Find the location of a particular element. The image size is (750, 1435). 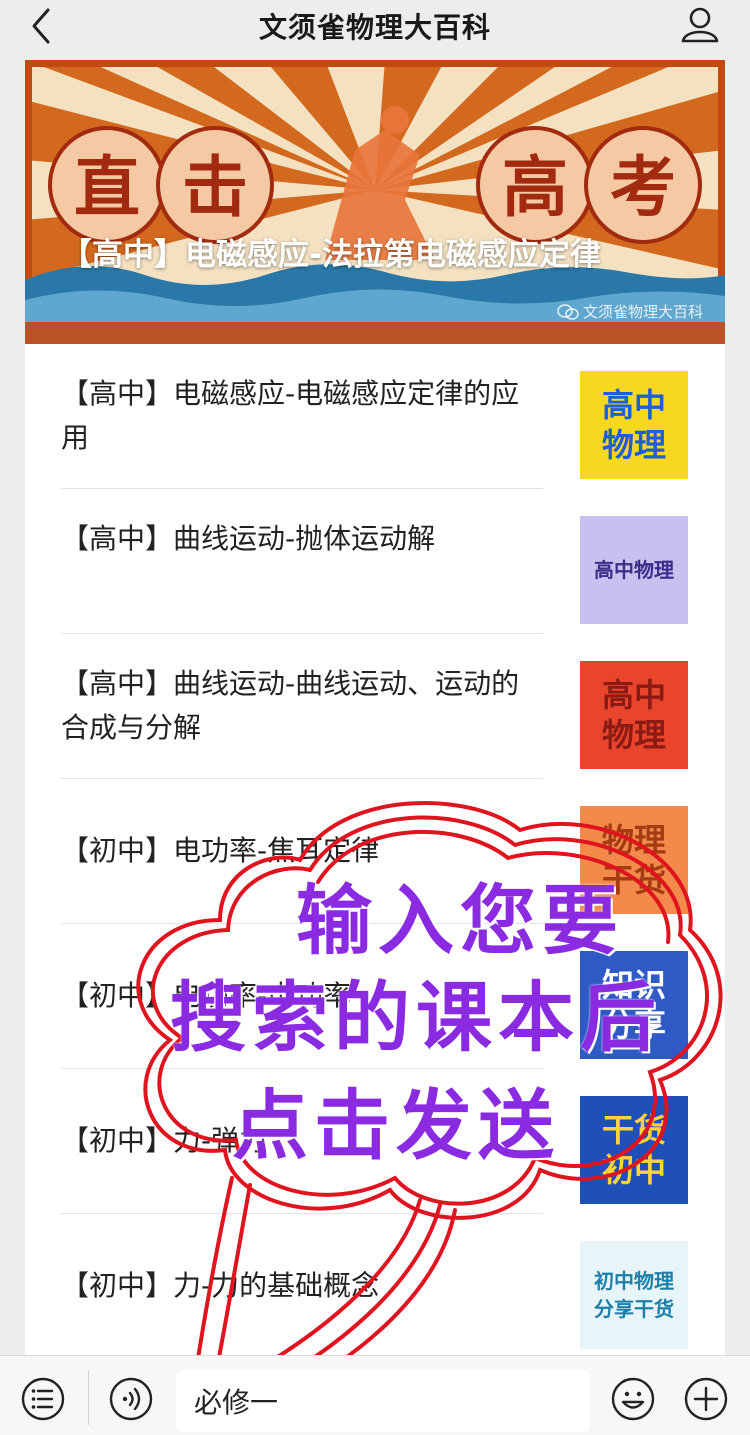

article-thumbnail: 干货 初中 is located at coordinates (634, 1150).